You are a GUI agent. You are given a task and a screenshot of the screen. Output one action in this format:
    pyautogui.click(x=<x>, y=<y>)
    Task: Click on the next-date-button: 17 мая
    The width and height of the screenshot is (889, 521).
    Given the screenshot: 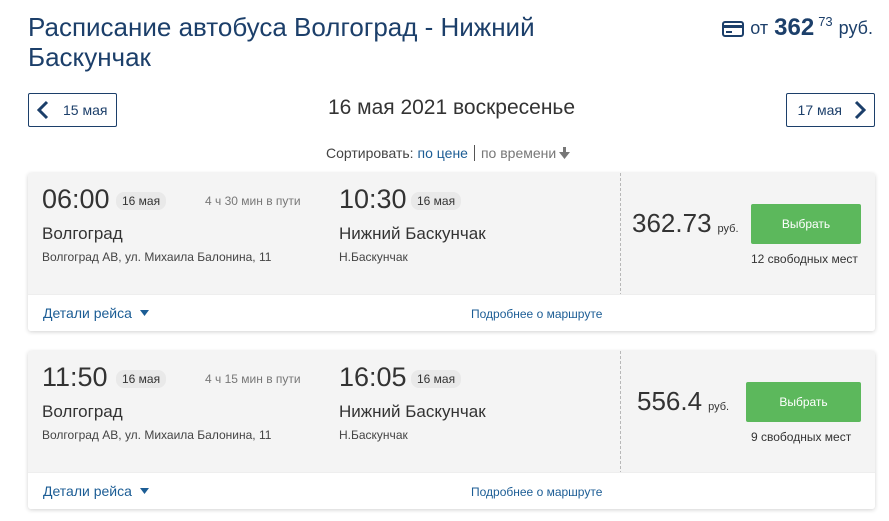 What is the action you would take?
    pyautogui.click(x=830, y=110)
    